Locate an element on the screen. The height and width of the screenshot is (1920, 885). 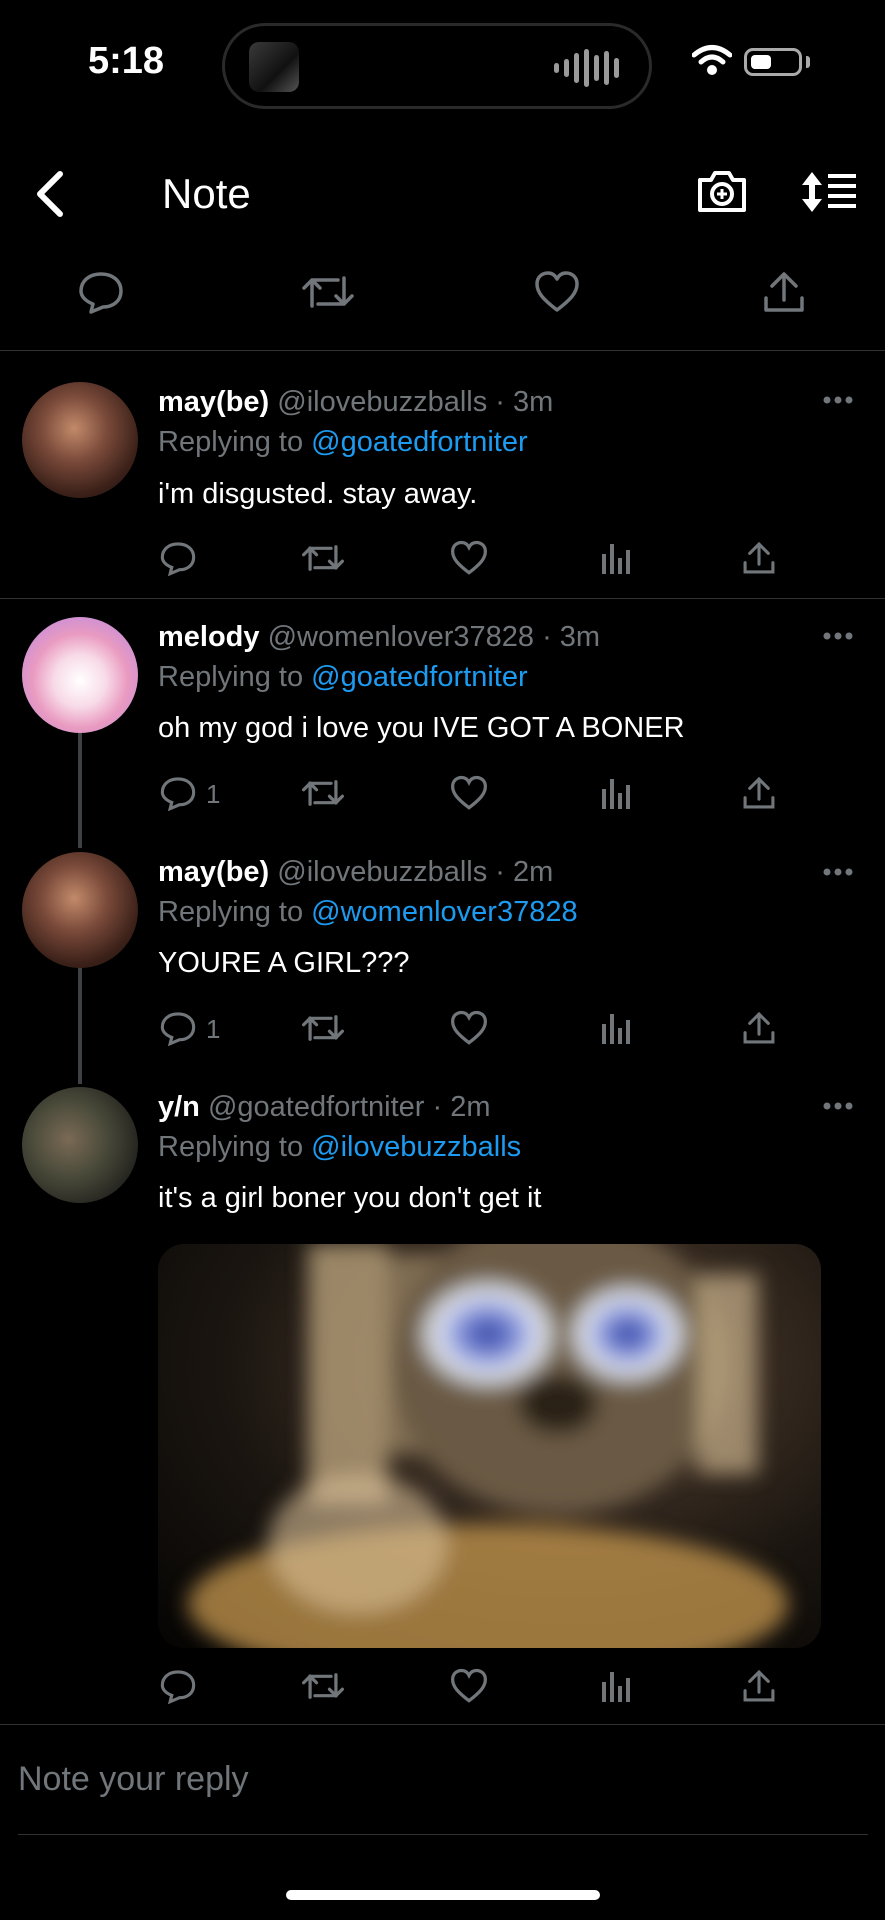
author-handle: @goatedfortniter · 2m is located at coordinates (349, 1107).